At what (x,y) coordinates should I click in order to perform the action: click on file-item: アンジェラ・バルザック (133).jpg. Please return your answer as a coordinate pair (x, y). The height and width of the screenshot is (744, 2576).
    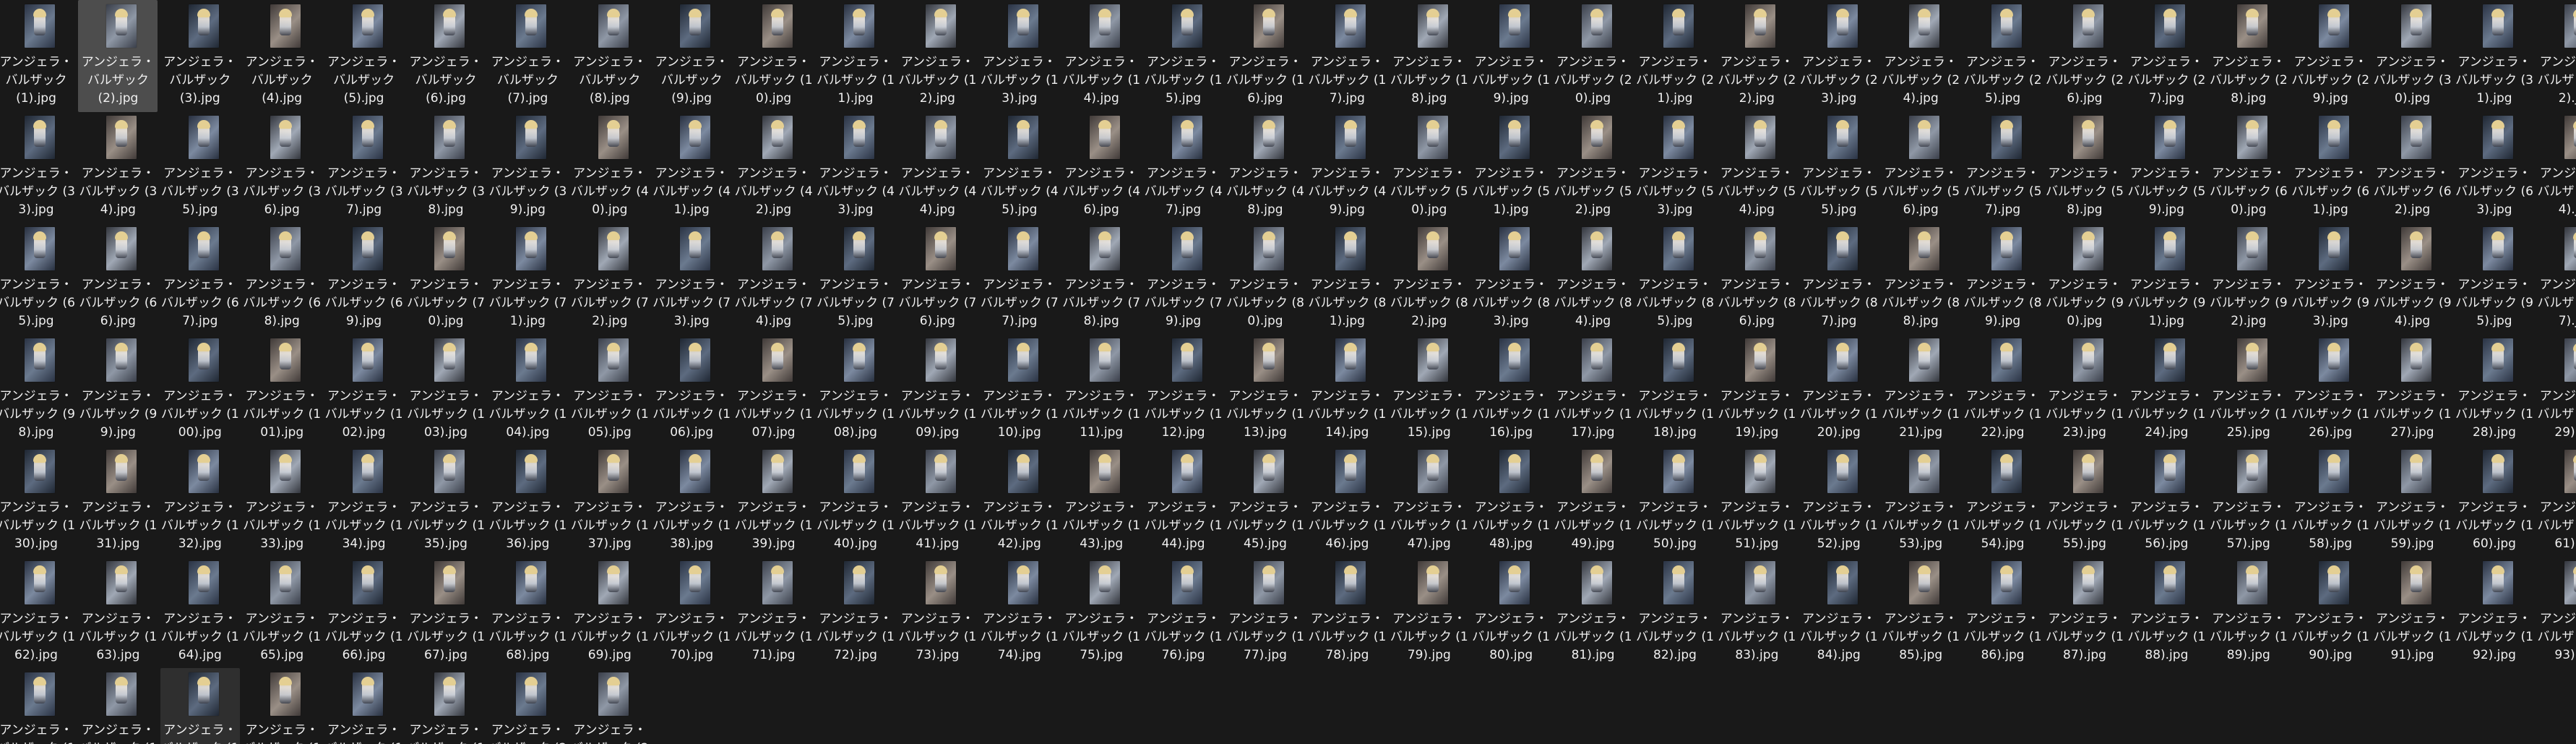
    Looking at the image, I should click on (282, 501).